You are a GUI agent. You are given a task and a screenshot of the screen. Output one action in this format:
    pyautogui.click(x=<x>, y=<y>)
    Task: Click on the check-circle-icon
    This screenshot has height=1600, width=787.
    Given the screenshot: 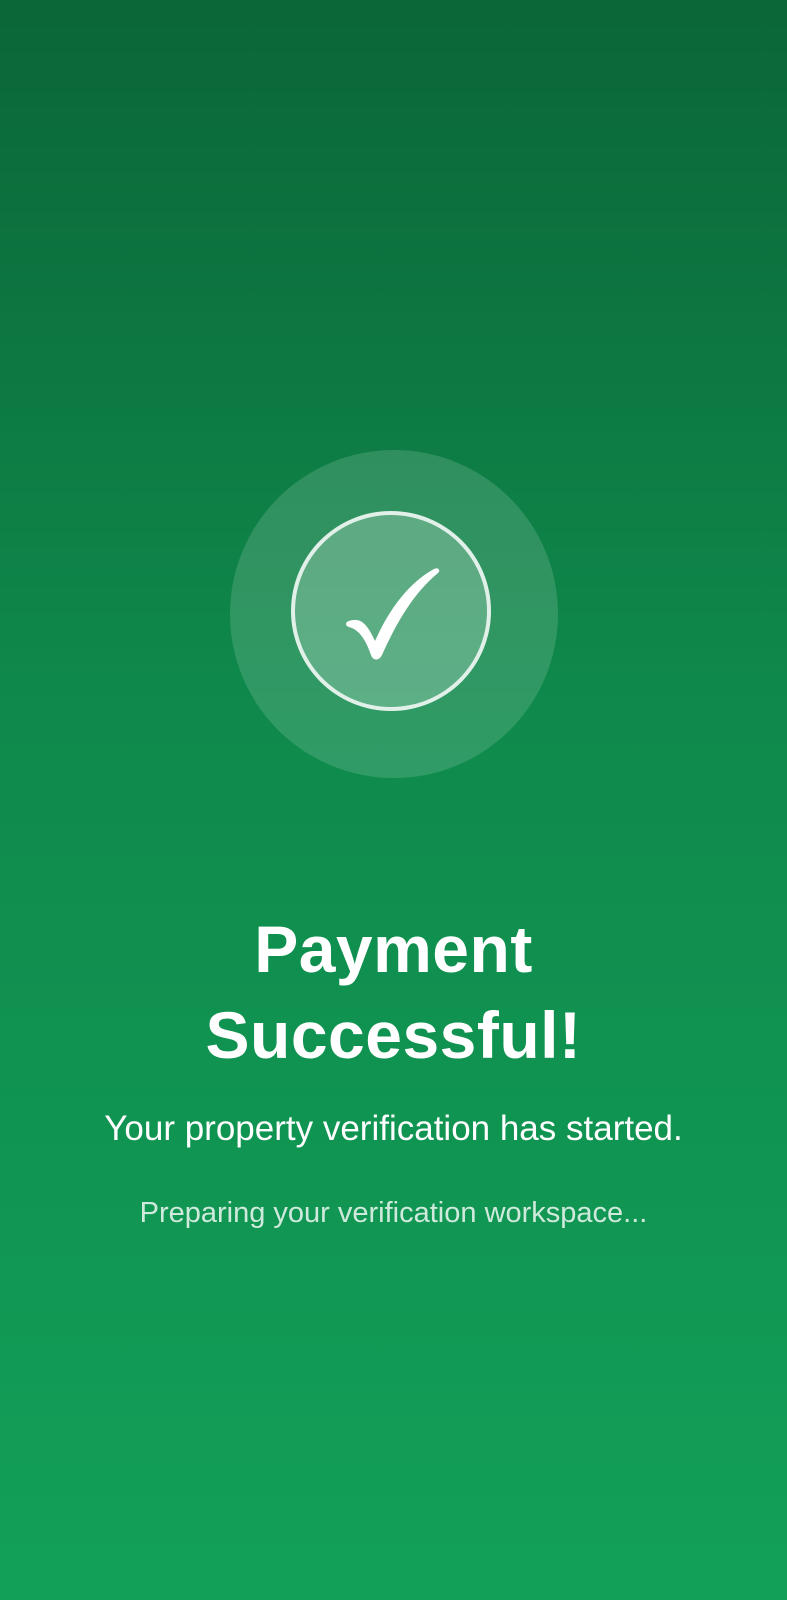 What is the action you would take?
    pyautogui.click(x=393, y=614)
    